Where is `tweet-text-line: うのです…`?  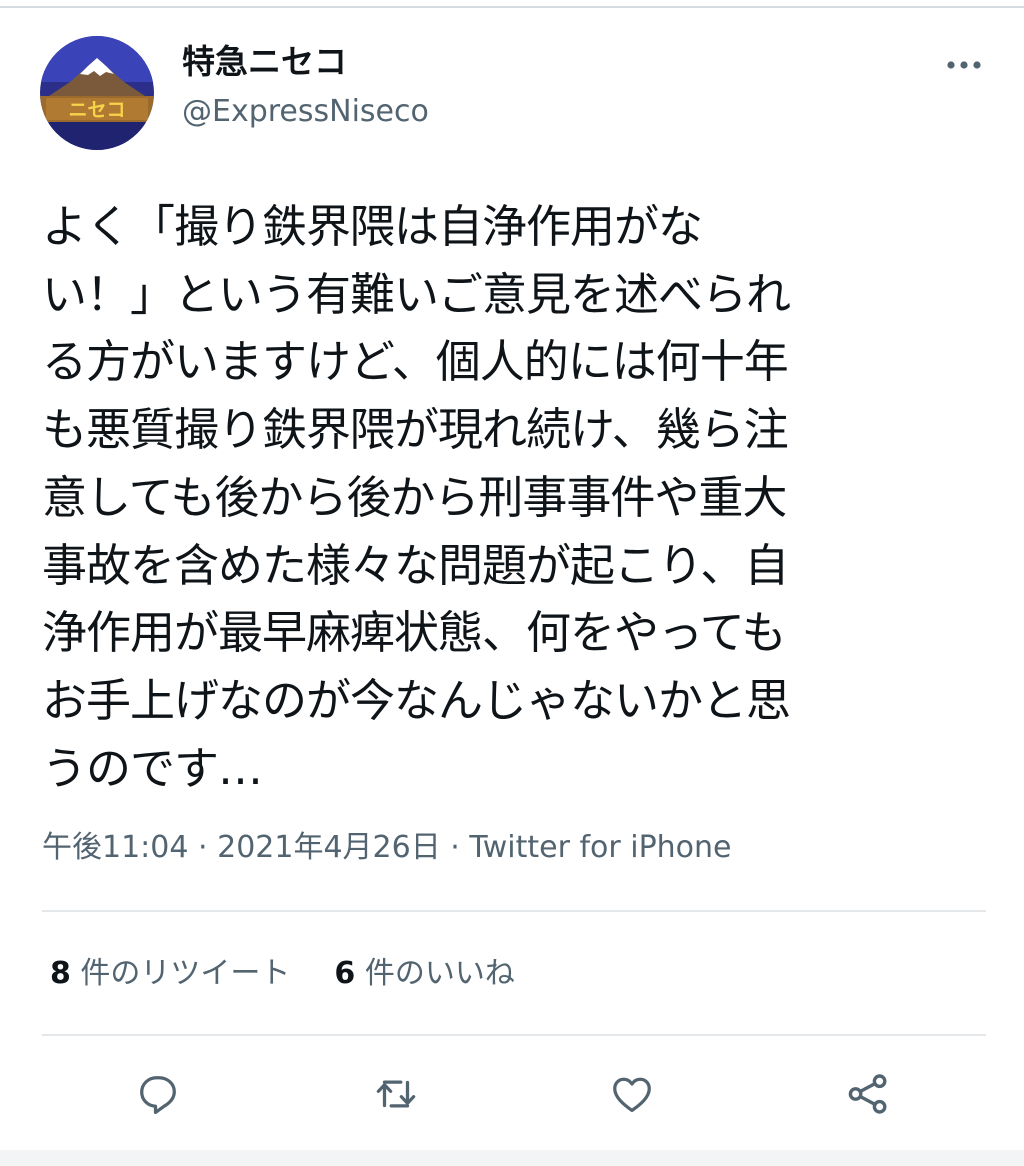
tweet-text-line: うのです… is located at coordinates (152, 768).